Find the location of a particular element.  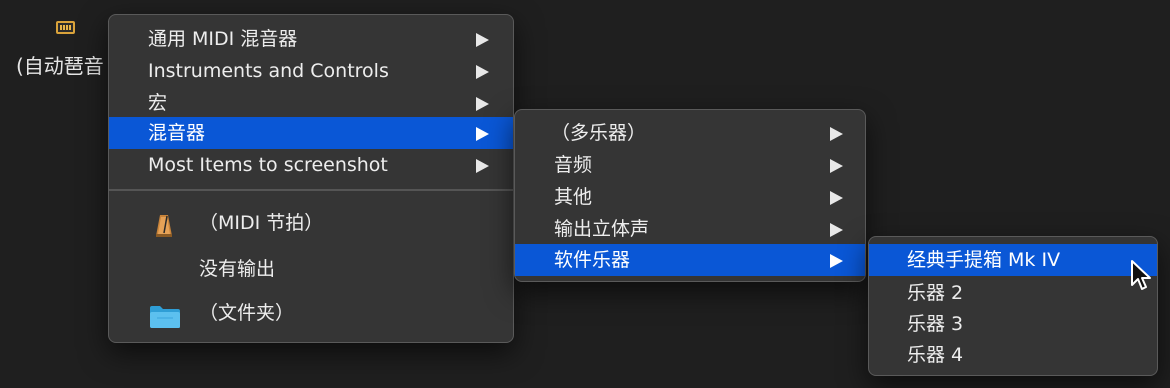

menu-item-no-output: 没有输出 is located at coordinates (311, 269).